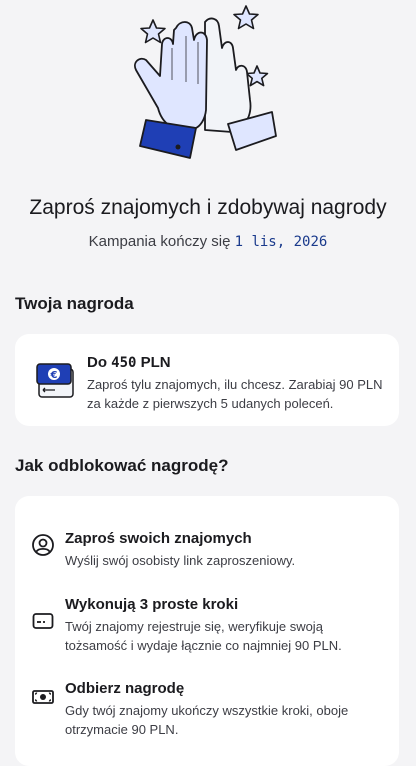 Image resolution: width=416 pixels, height=766 pixels. I want to click on campaign-end-label: Kampania kończy się, so click(159, 241).